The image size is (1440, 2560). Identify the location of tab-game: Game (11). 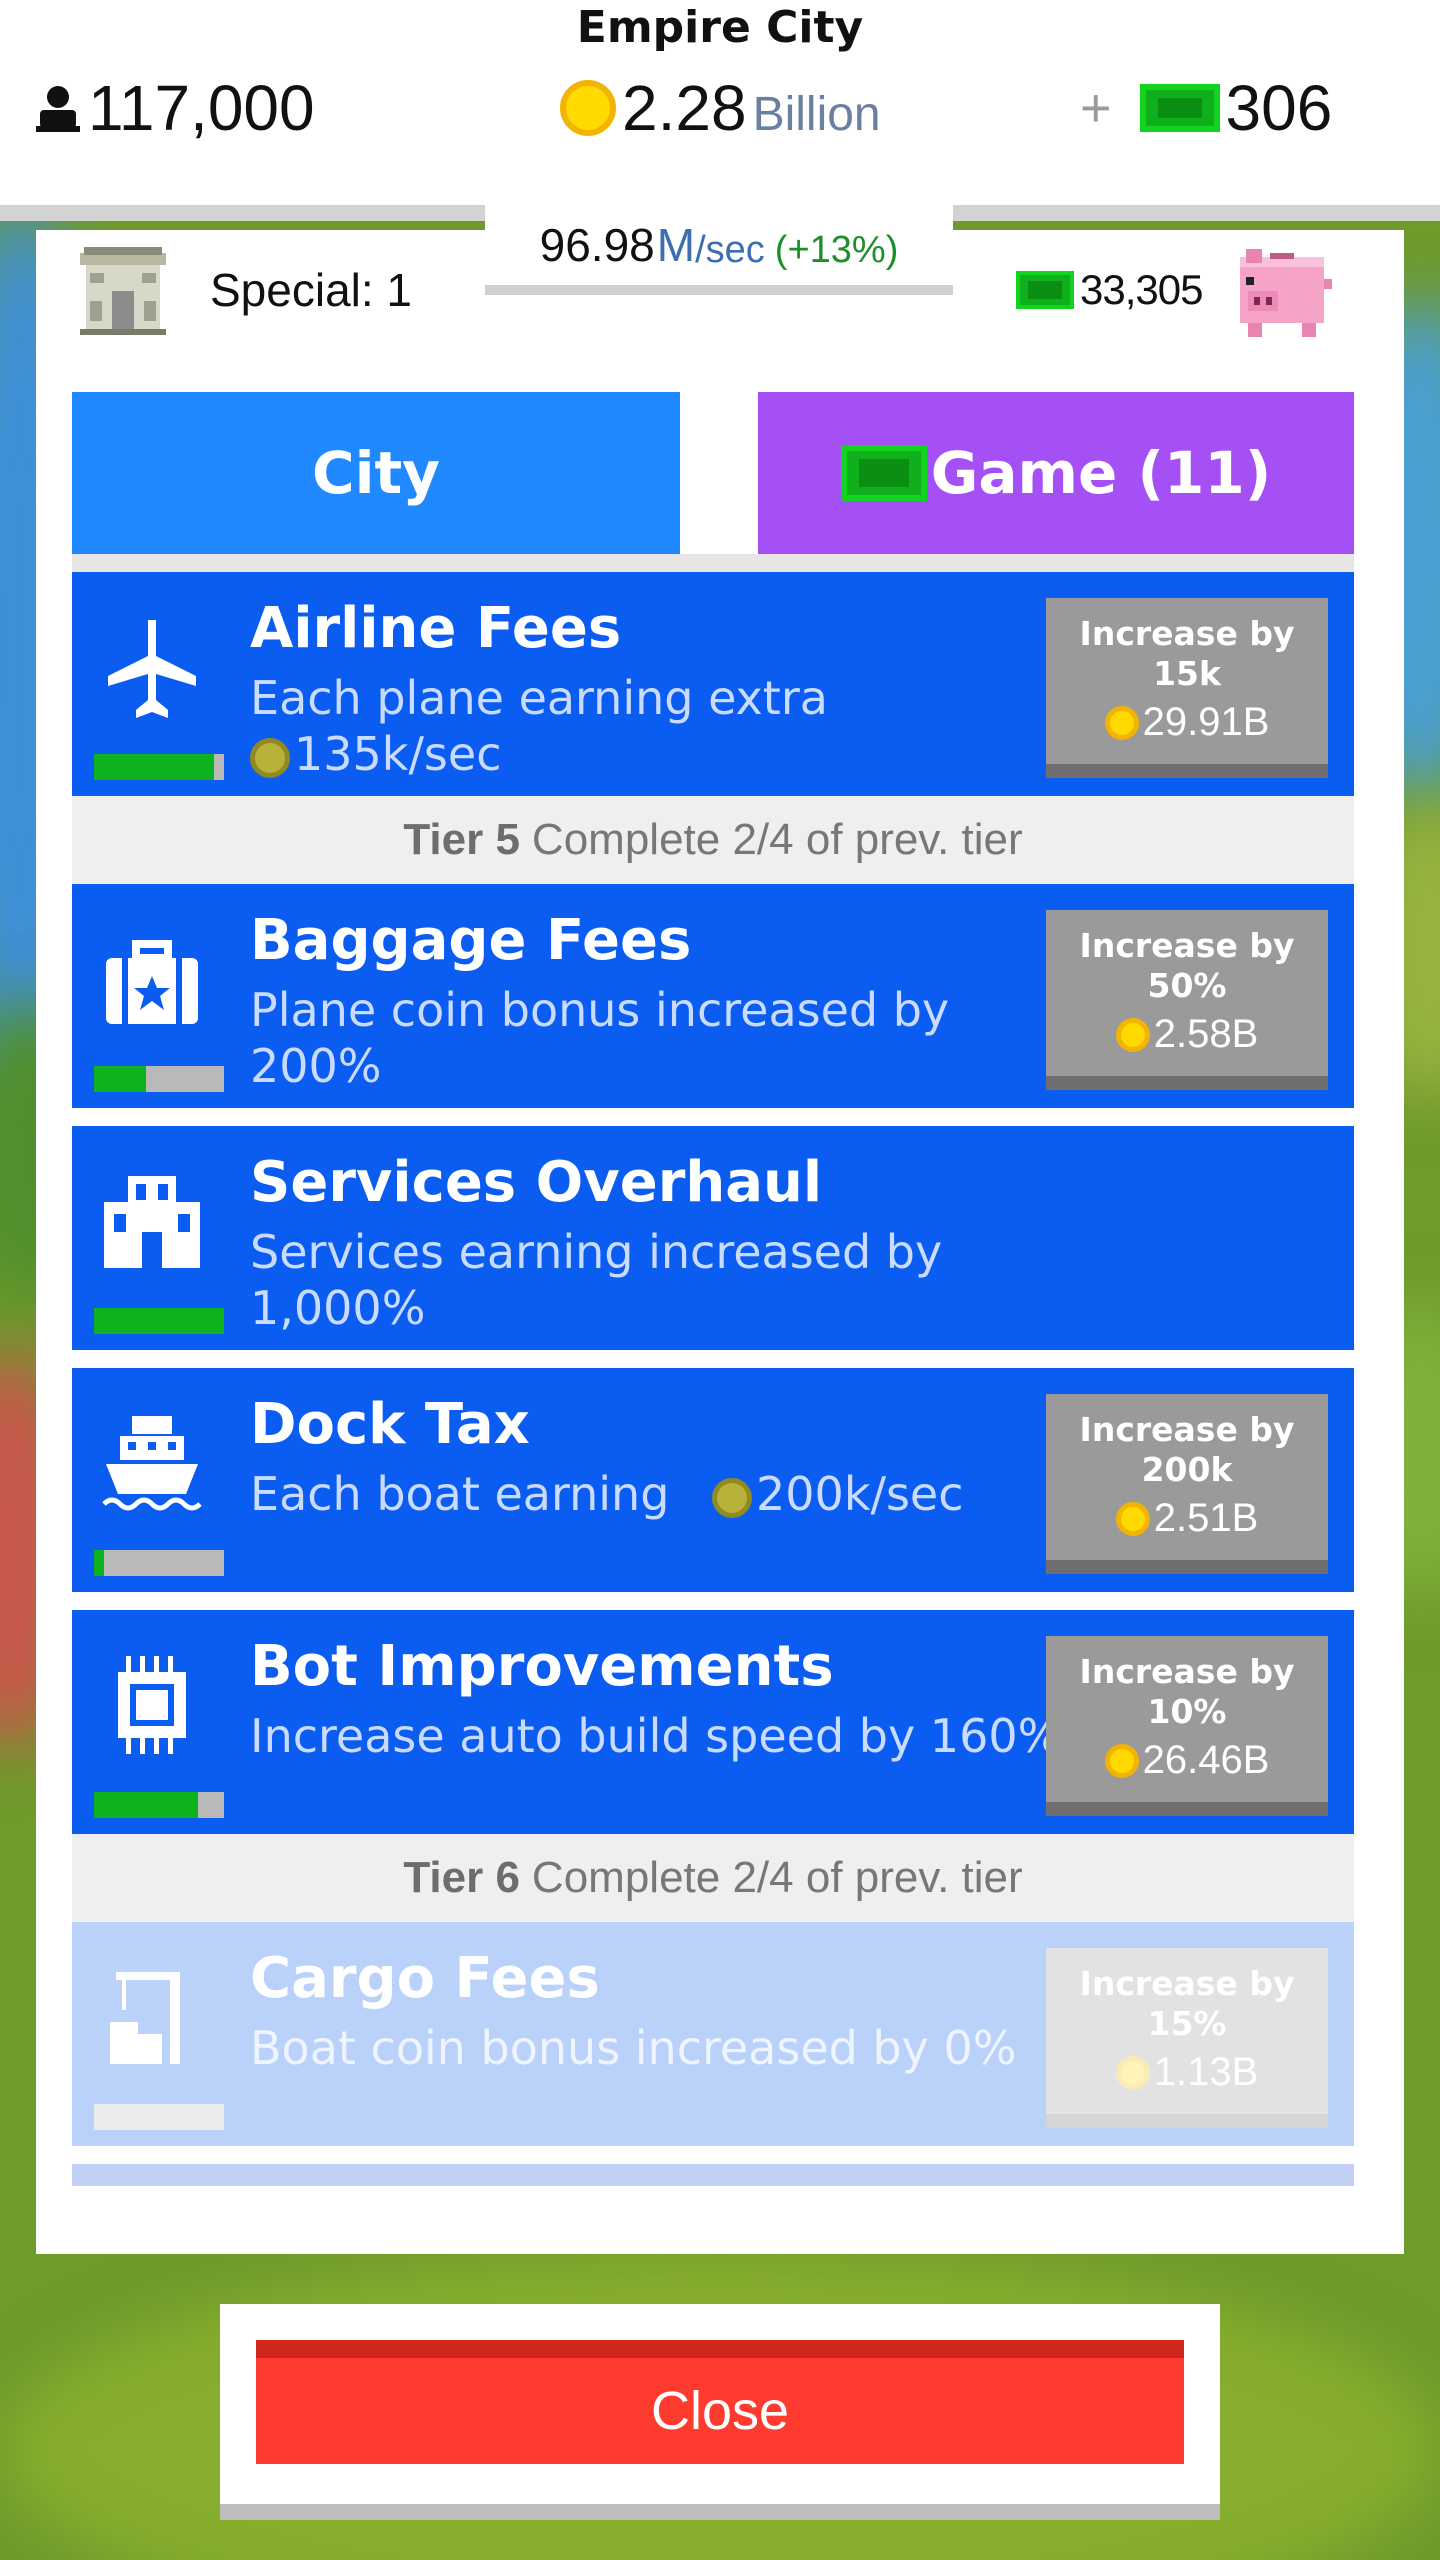
(1056, 473).